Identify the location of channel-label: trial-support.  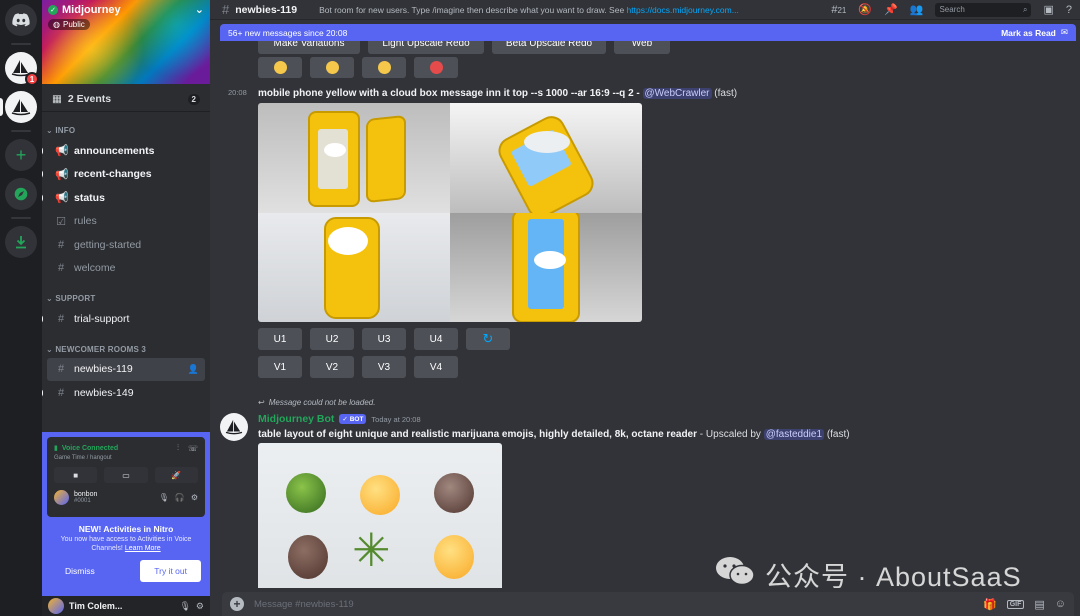
(102, 318).